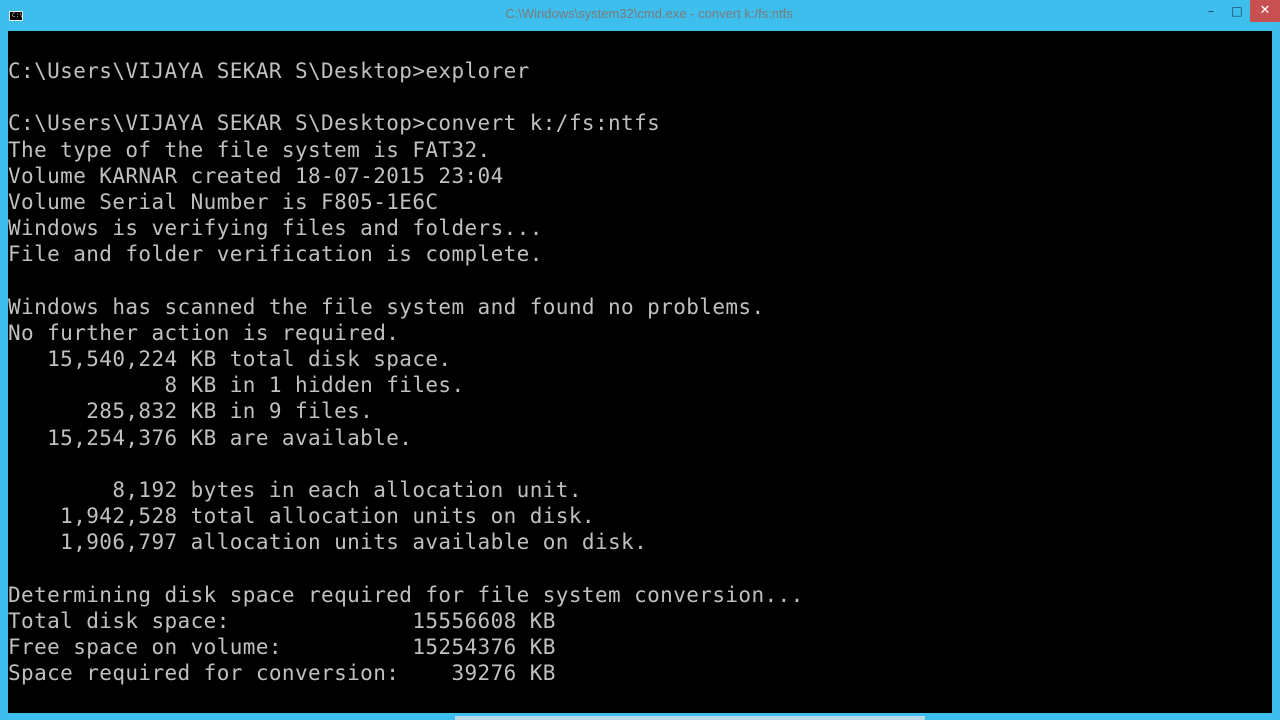 This screenshot has width=1280, height=720. What do you see at coordinates (1237, 11) in the screenshot?
I see `maximize-button: □` at bounding box center [1237, 11].